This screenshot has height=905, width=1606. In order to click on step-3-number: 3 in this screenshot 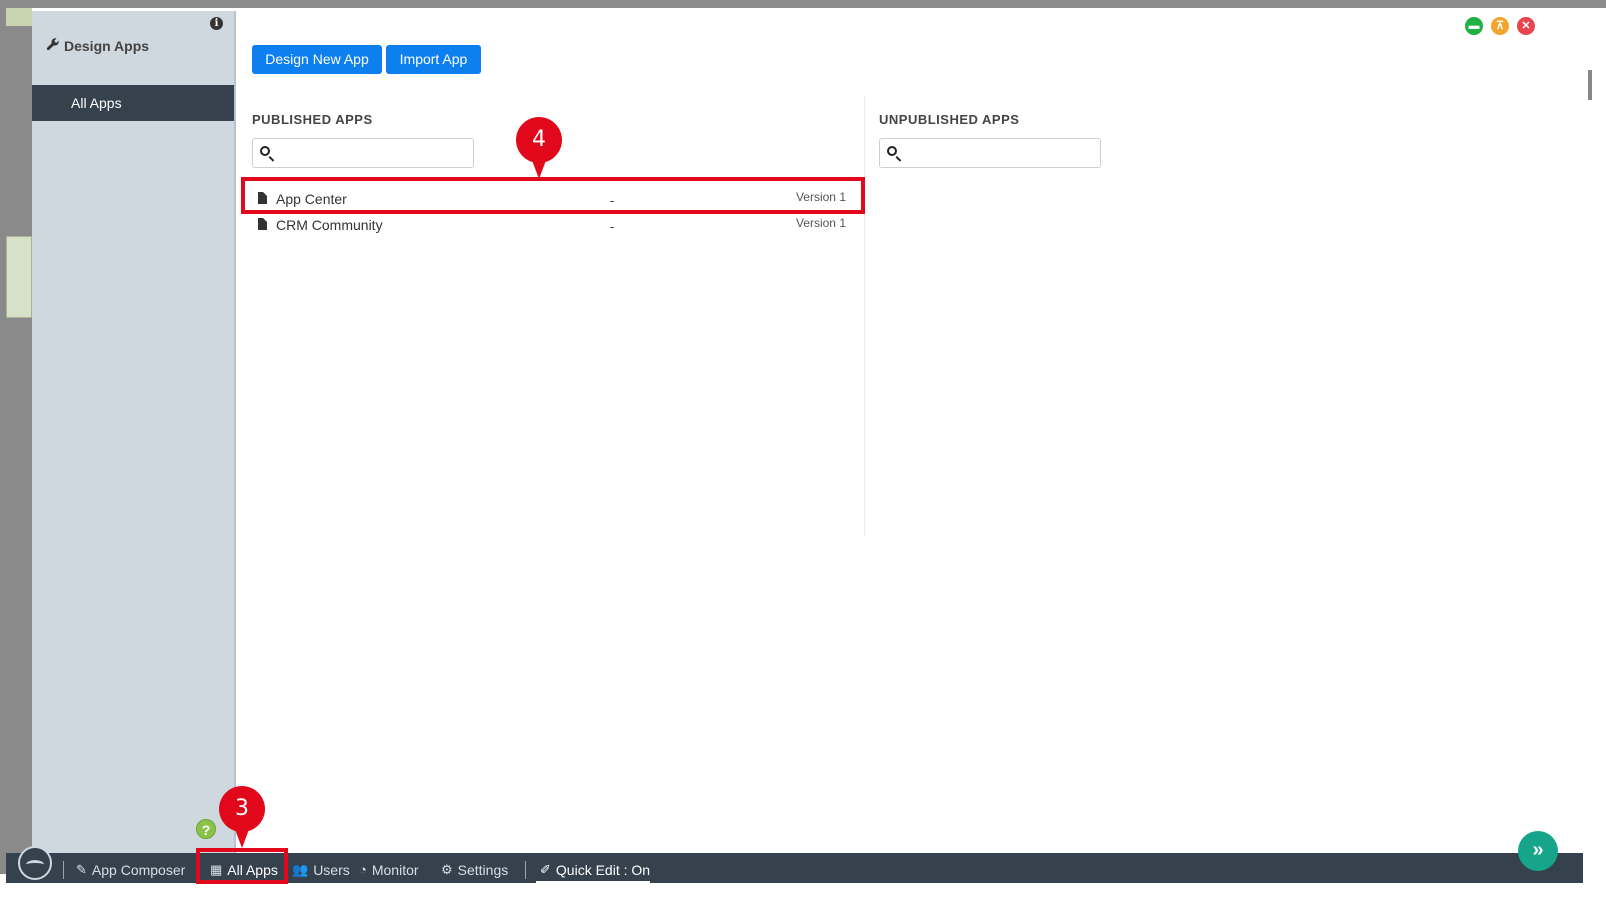, I will do `click(242, 808)`.